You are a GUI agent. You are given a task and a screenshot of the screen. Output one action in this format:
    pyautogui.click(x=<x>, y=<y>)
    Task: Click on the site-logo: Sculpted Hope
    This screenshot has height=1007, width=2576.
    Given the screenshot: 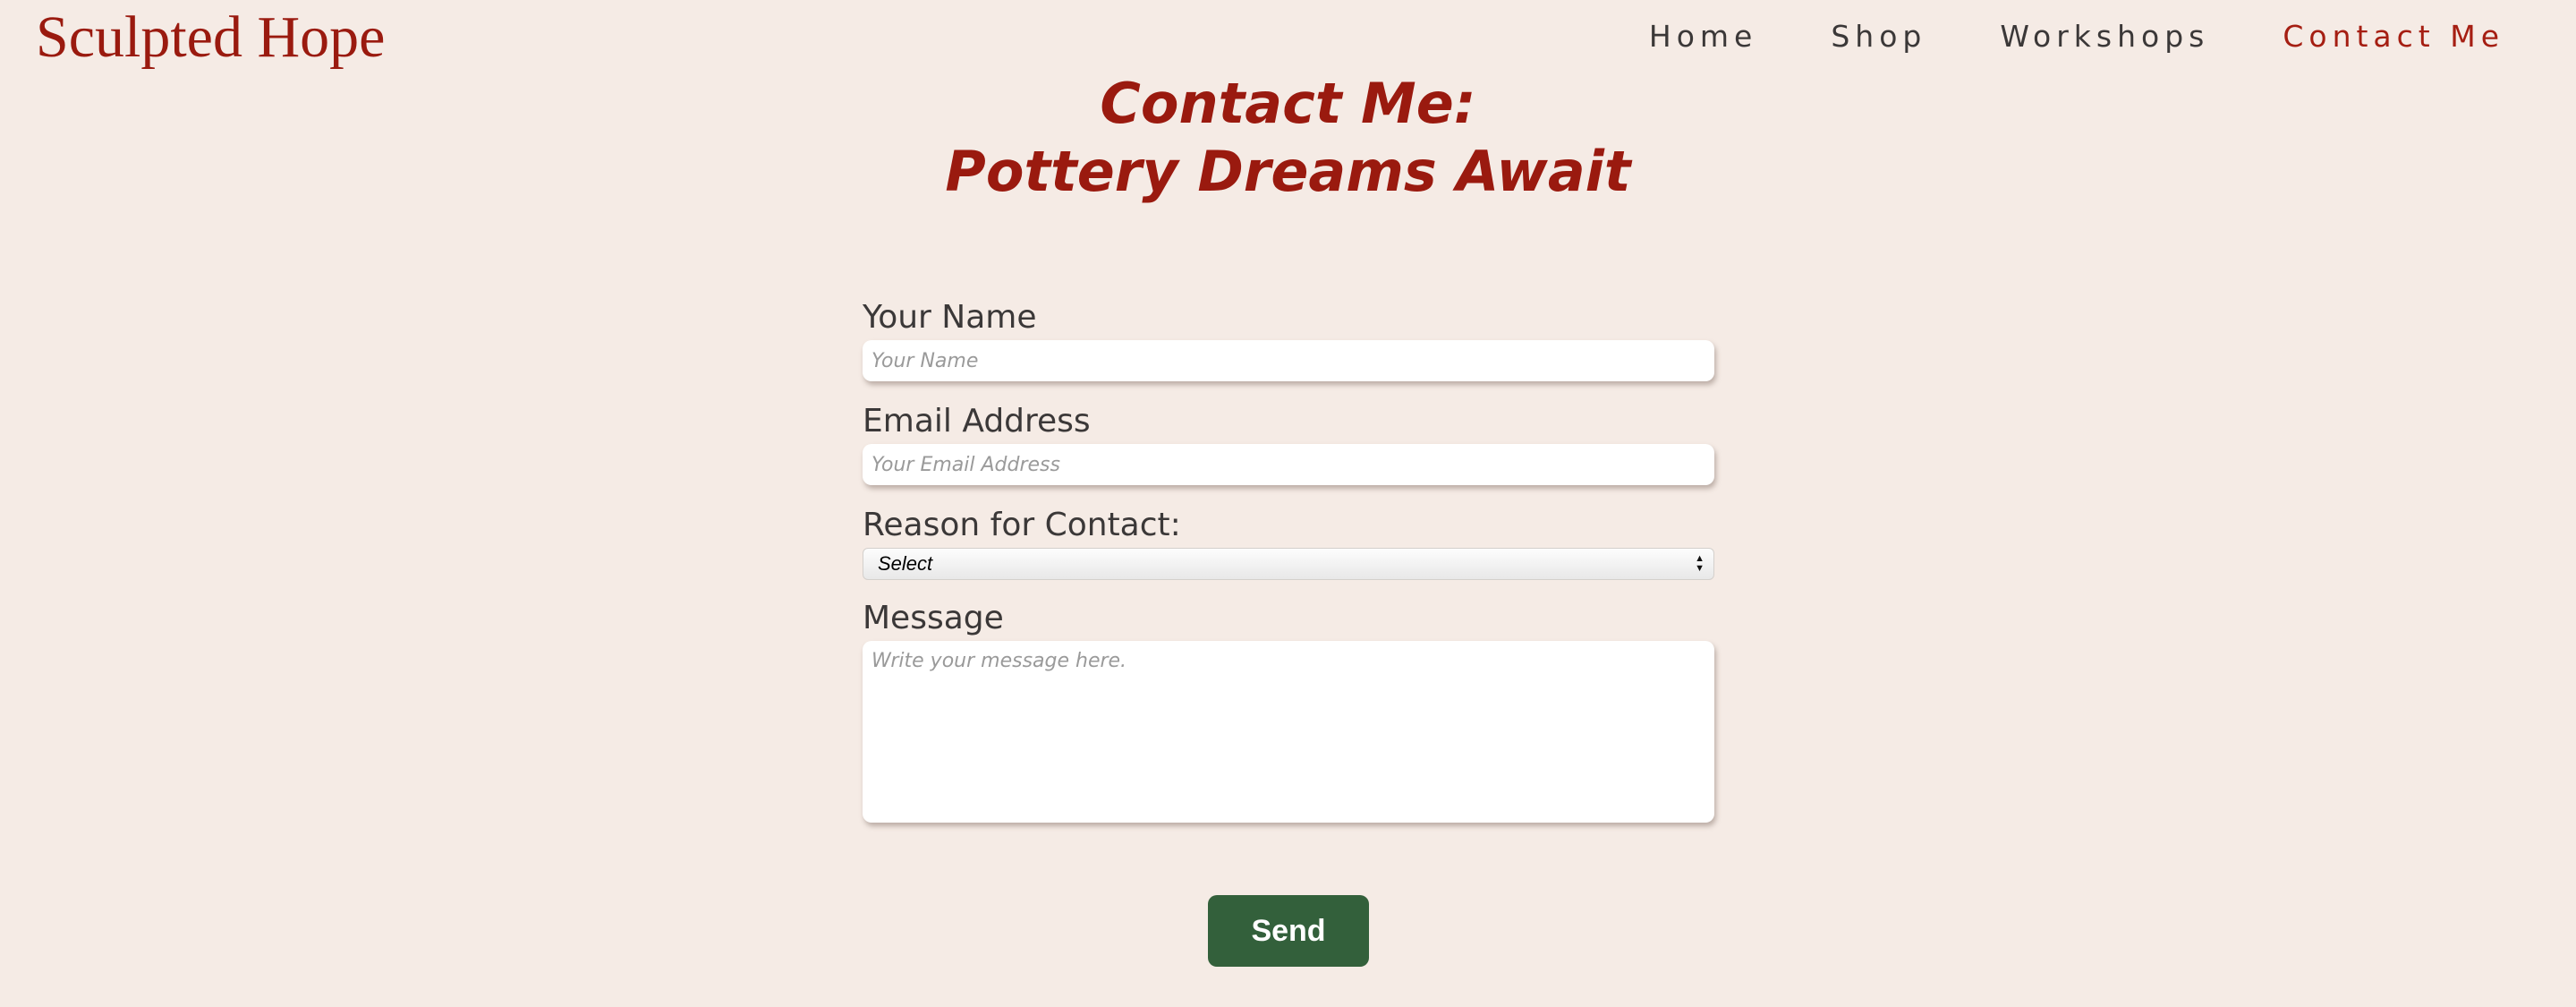 What is the action you would take?
    pyautogui.click(x=210, y=37)
    